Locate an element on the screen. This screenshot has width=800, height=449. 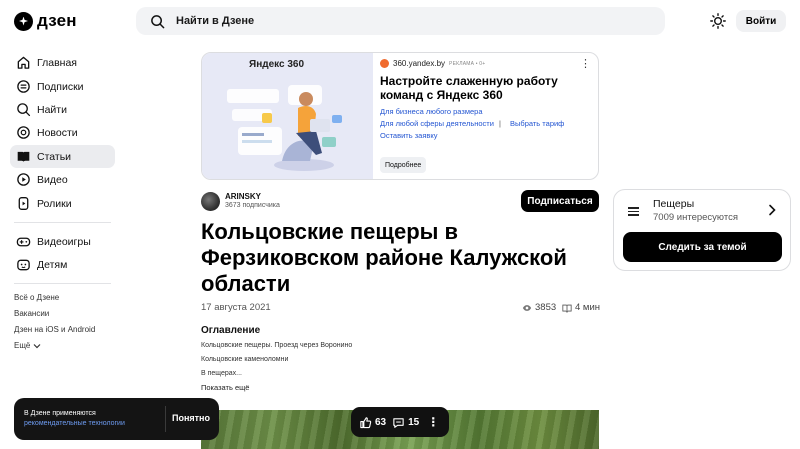
ad-image: Яндекс 360 is located at coordinates (287, 116).